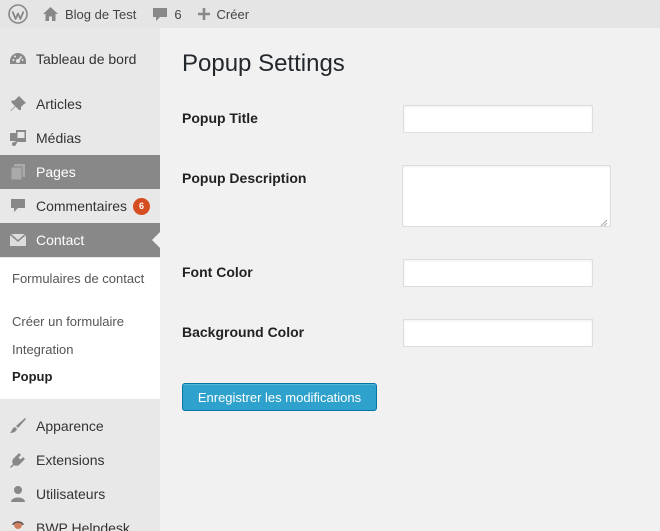  What do you see at coordinates (60, 240) in the screenshot?
I see `sidebar-item-label: Contact` at bounding box center [60, 240].